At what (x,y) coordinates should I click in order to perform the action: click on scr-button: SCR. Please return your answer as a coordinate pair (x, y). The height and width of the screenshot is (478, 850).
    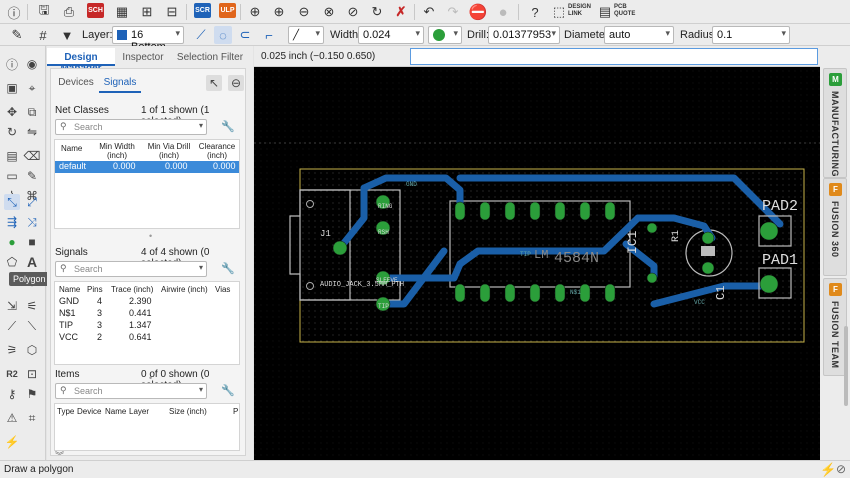
    Looking at the image, I should click on (202, 10).